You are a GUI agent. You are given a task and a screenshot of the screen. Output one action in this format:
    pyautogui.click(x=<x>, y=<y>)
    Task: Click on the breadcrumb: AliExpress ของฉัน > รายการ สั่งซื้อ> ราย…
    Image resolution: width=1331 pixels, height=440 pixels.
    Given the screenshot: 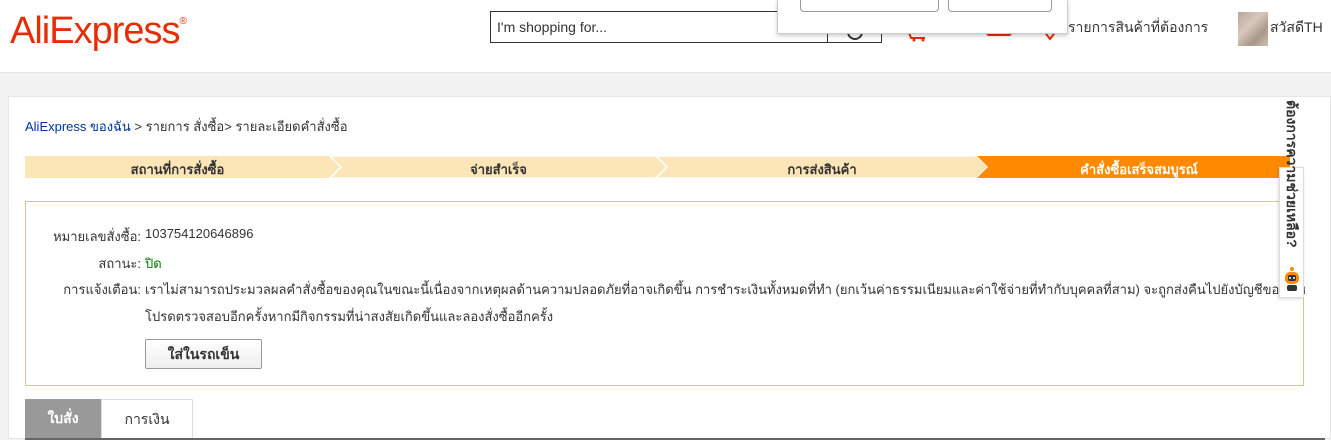 What is the action you would take?
    pyautogui.click(x=186, y=126)
    